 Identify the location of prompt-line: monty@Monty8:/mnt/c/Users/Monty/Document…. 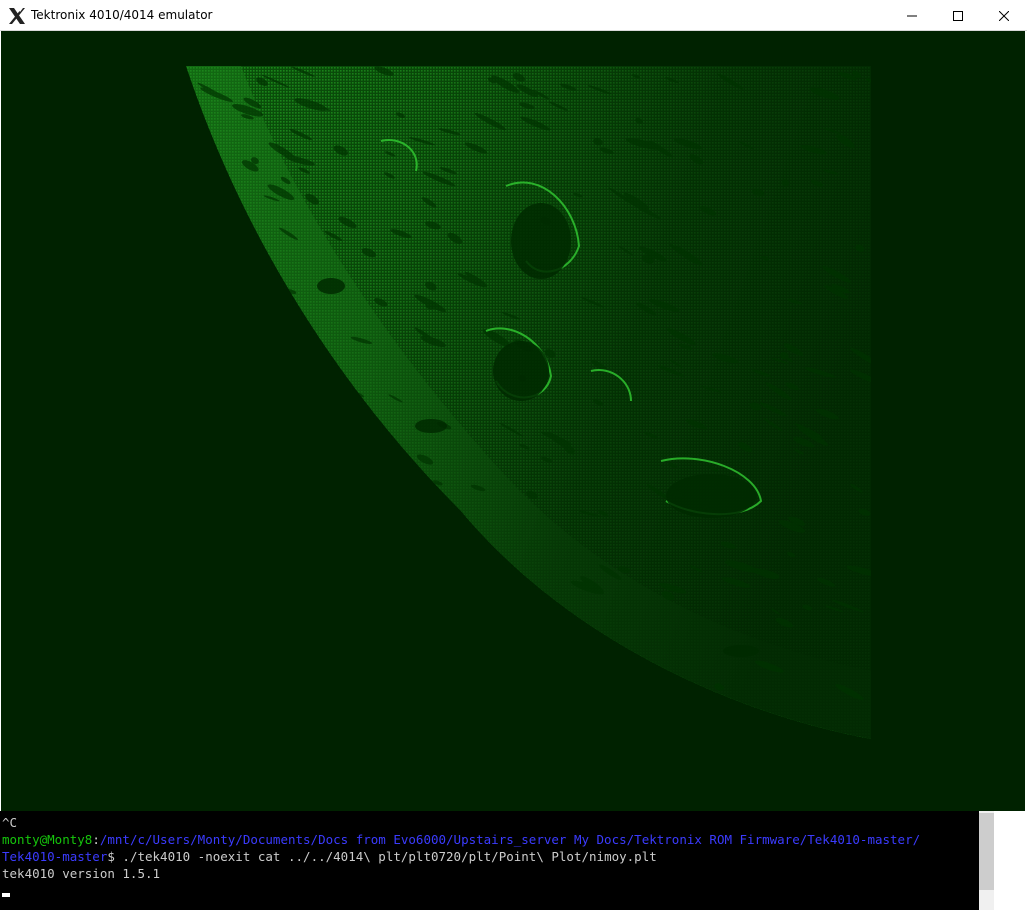
(490, 839).